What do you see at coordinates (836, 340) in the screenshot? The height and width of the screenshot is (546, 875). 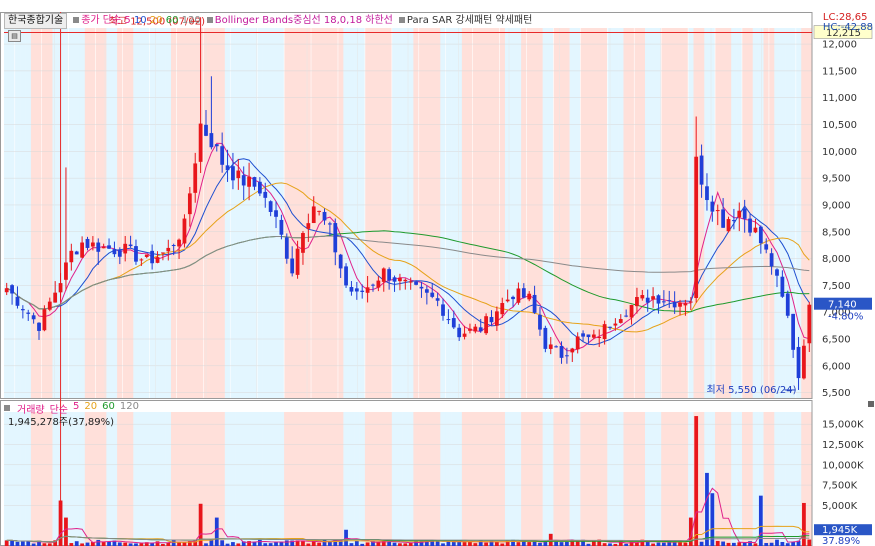 I see `price-tick-label: 6,500` at bounding box center [836, 340].